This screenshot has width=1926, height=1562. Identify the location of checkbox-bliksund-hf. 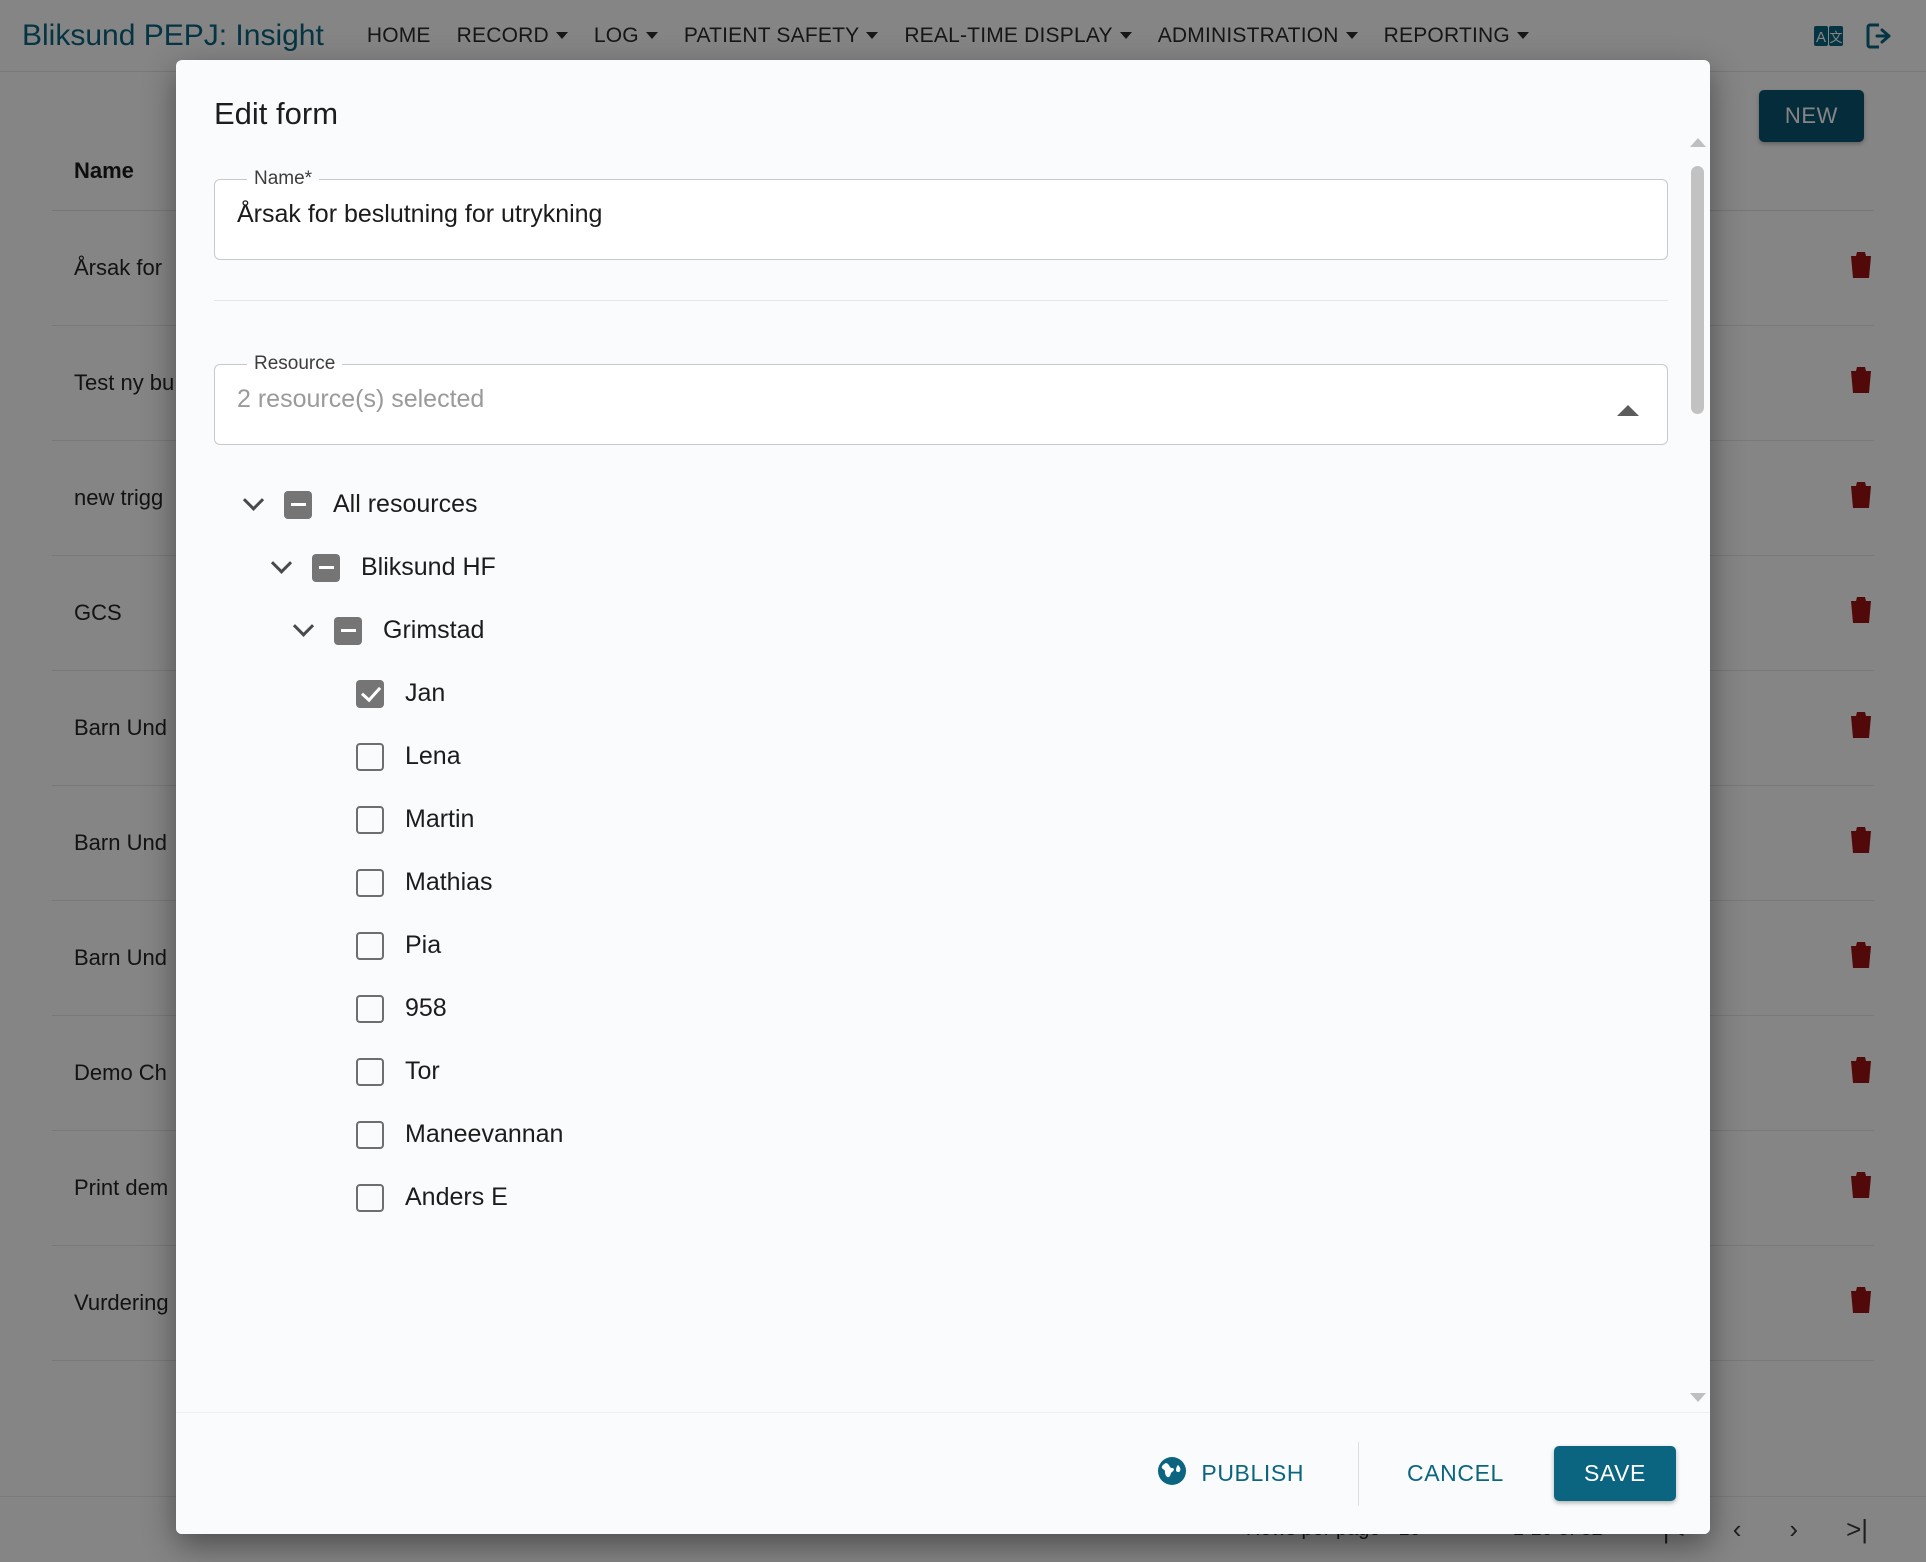
(326, 567).